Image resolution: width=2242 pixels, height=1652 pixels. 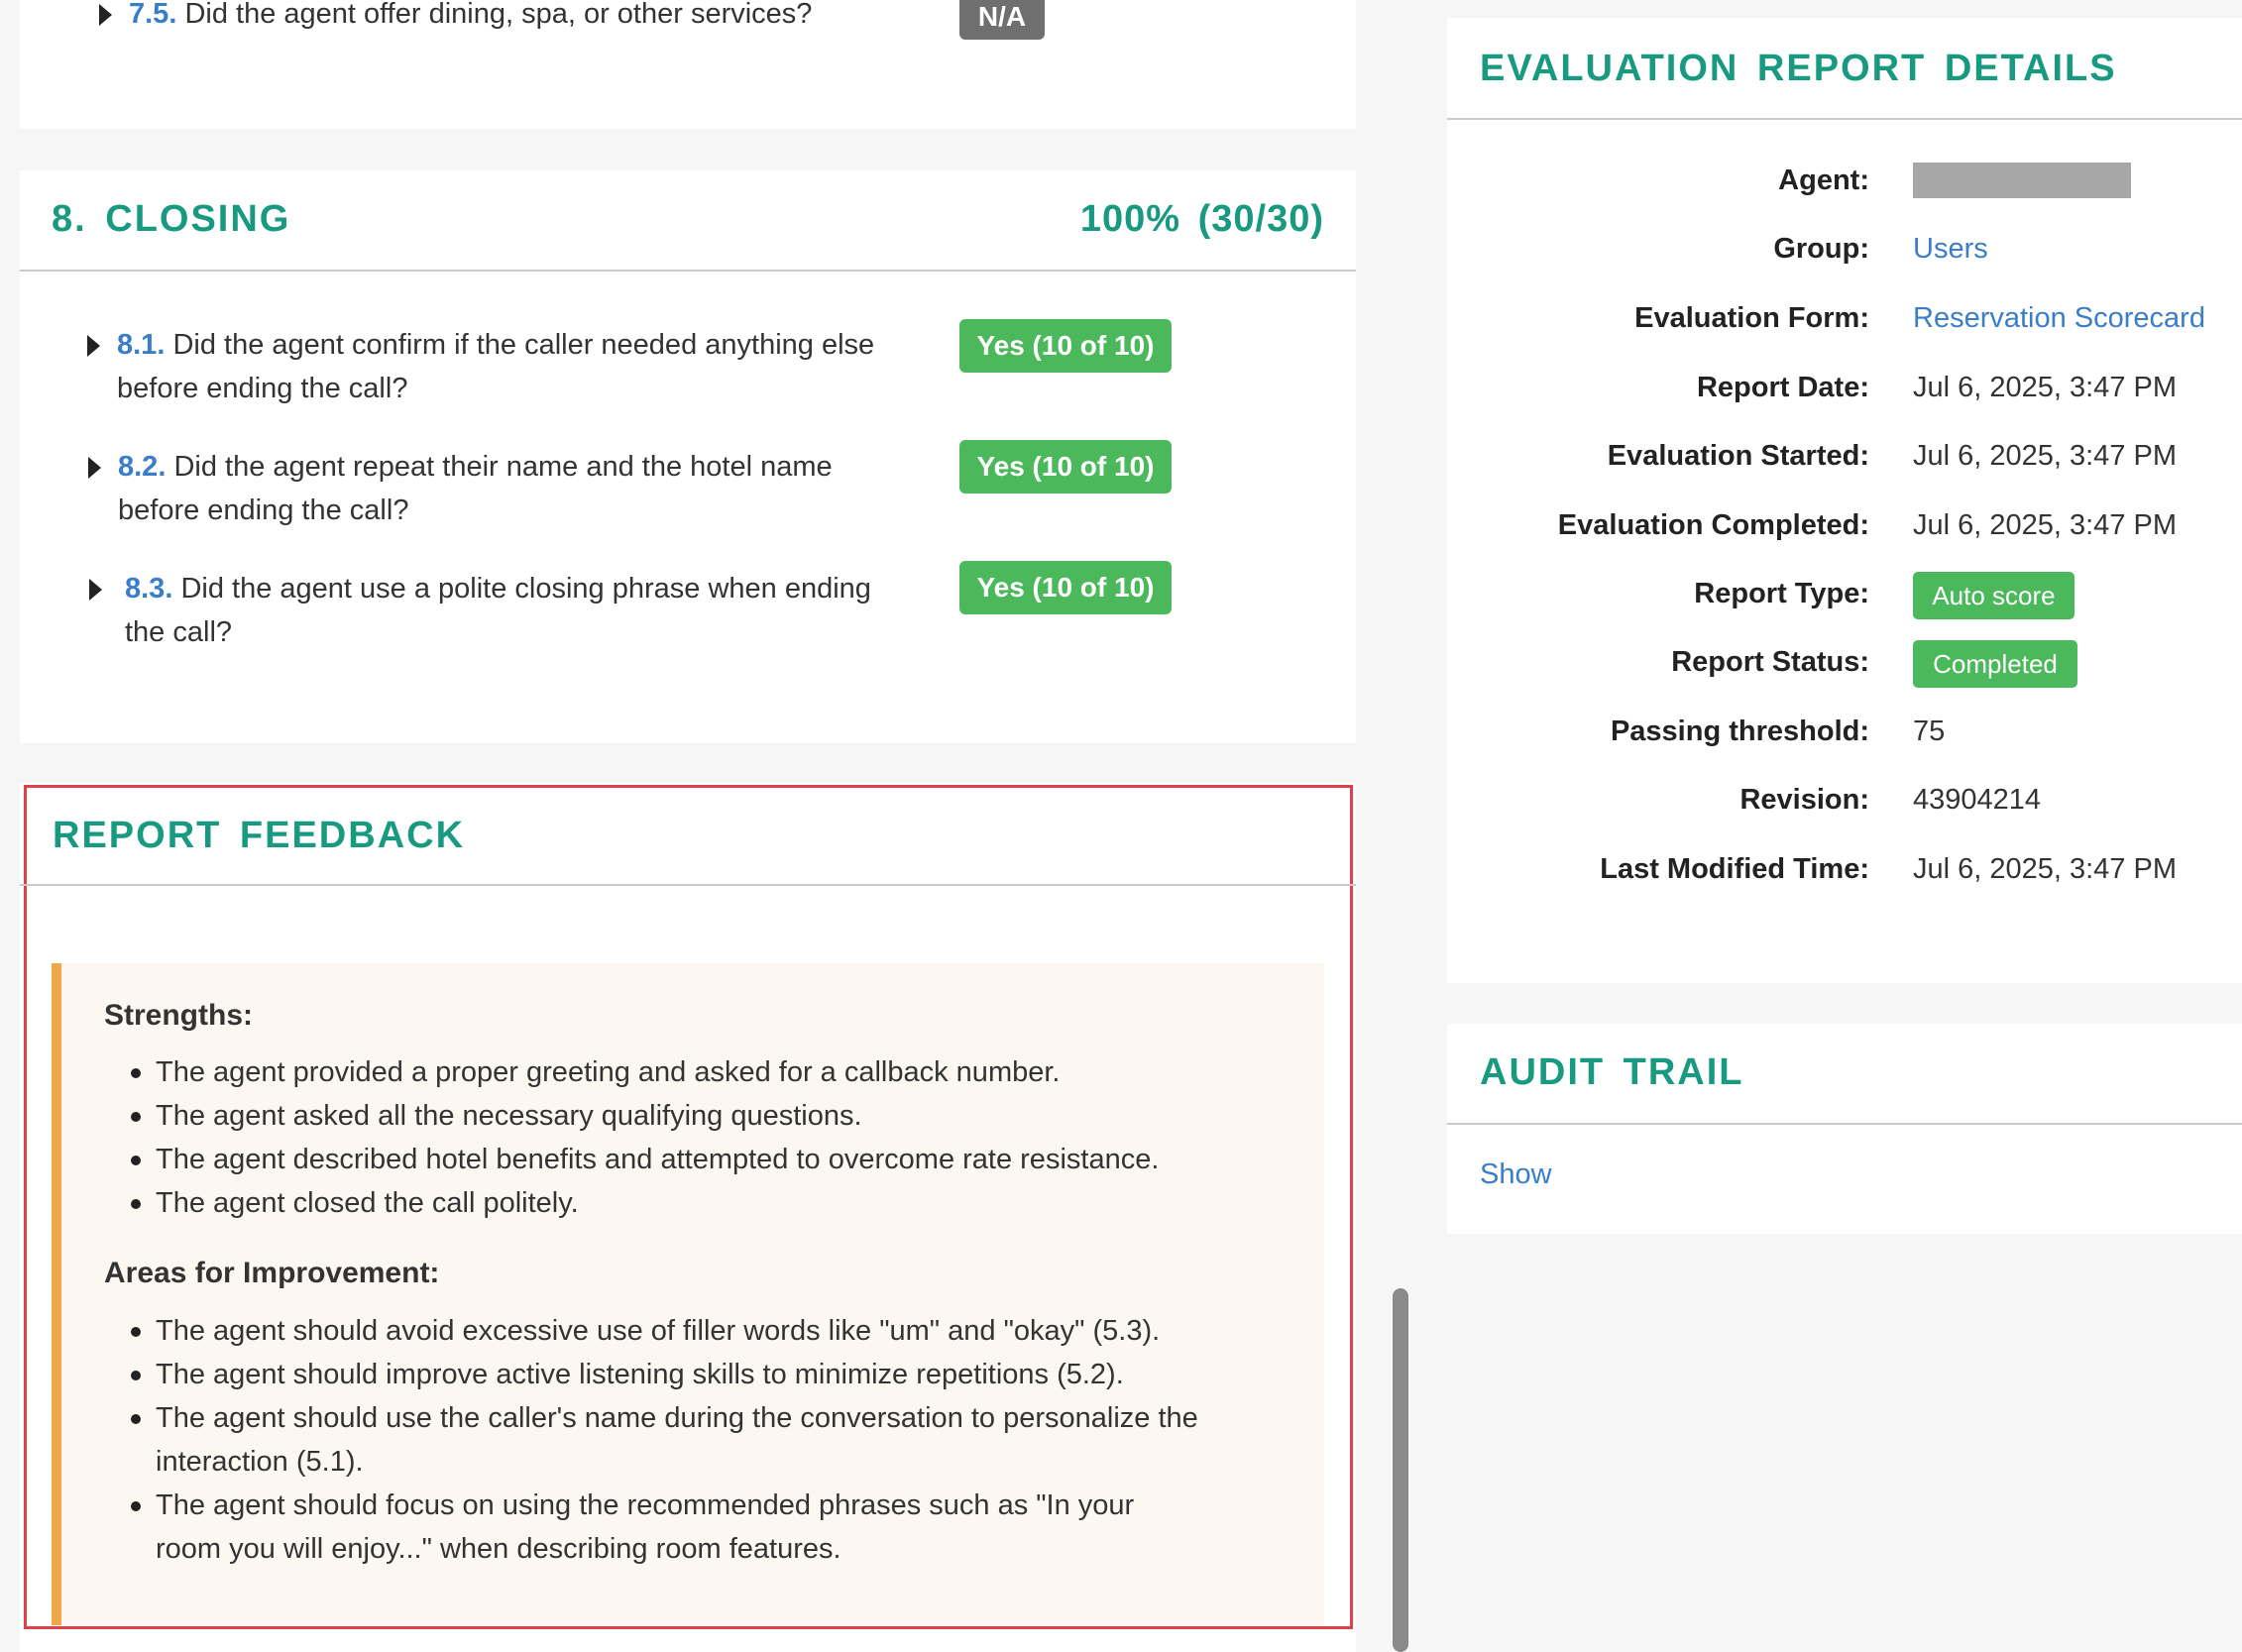 What do you see at coordinates (2045, 525) in the screenshot?
I see `completed-value: Jul 6, 2025, 3:47 PM` at bounding box center [2045, 525].